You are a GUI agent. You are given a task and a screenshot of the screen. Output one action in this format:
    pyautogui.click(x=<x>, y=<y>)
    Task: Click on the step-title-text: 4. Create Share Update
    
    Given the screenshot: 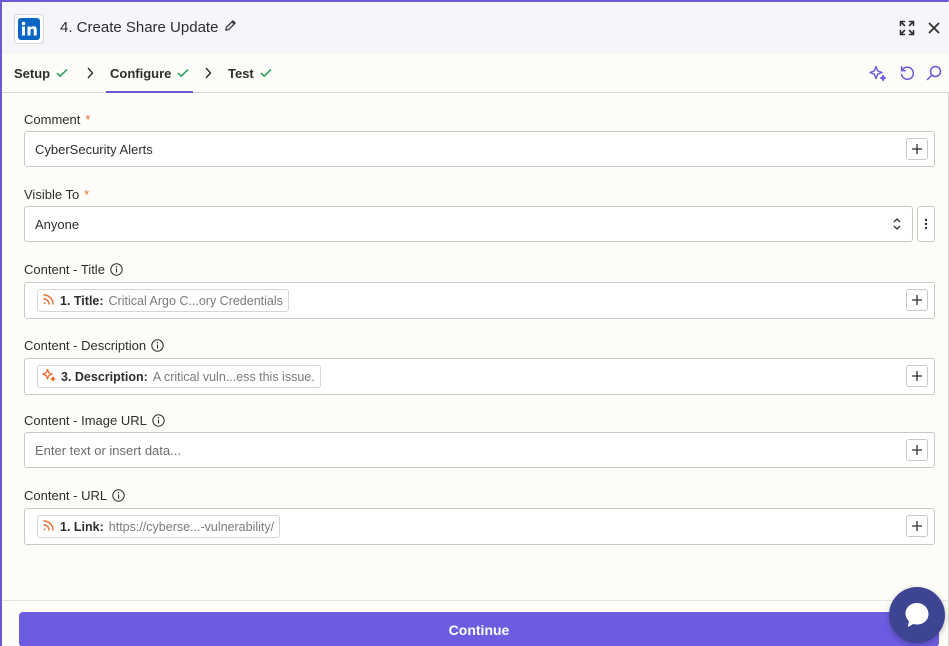 What is the action you would take?
    pyautogui.click(x=139, y=27)
    